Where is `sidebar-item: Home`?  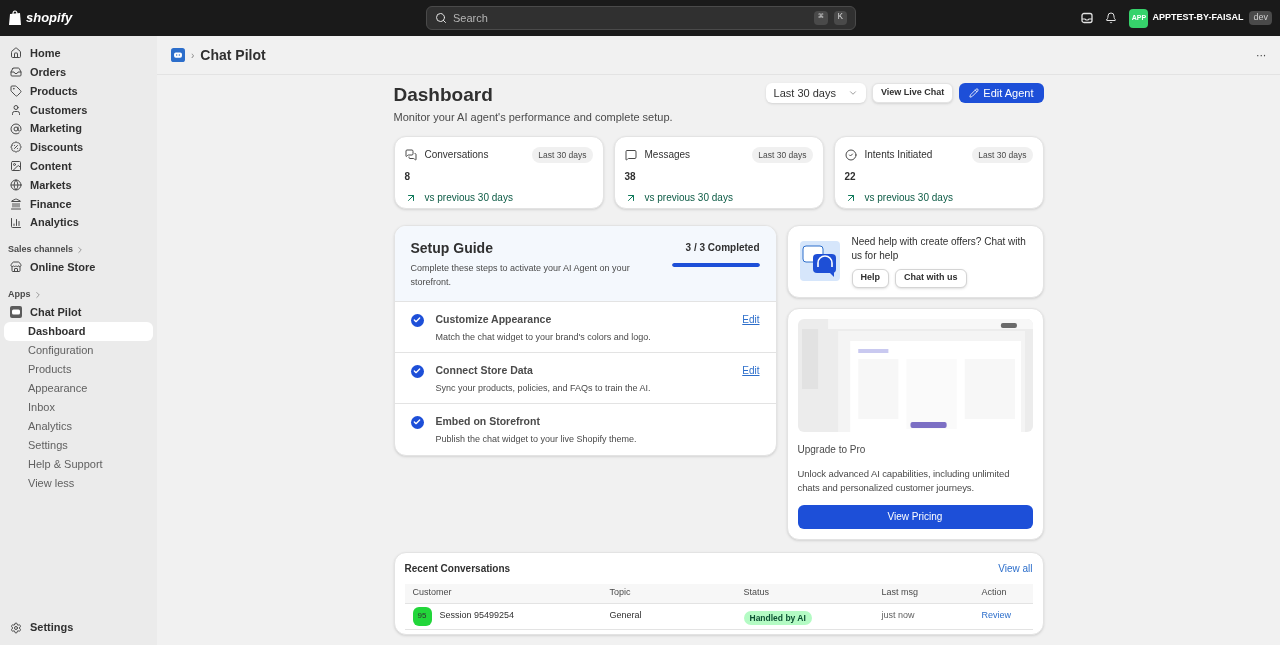
sidebar-item: Home is located at coordinates (78, 53).